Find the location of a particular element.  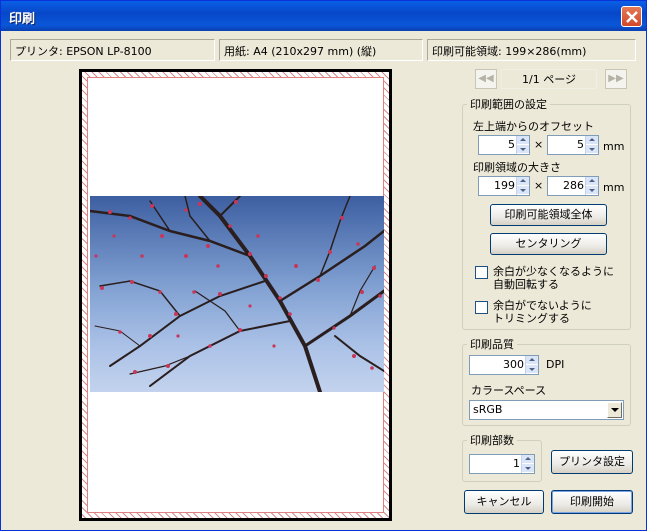

prev-page-button: ◀◀ is located at coordinates (486, 79).